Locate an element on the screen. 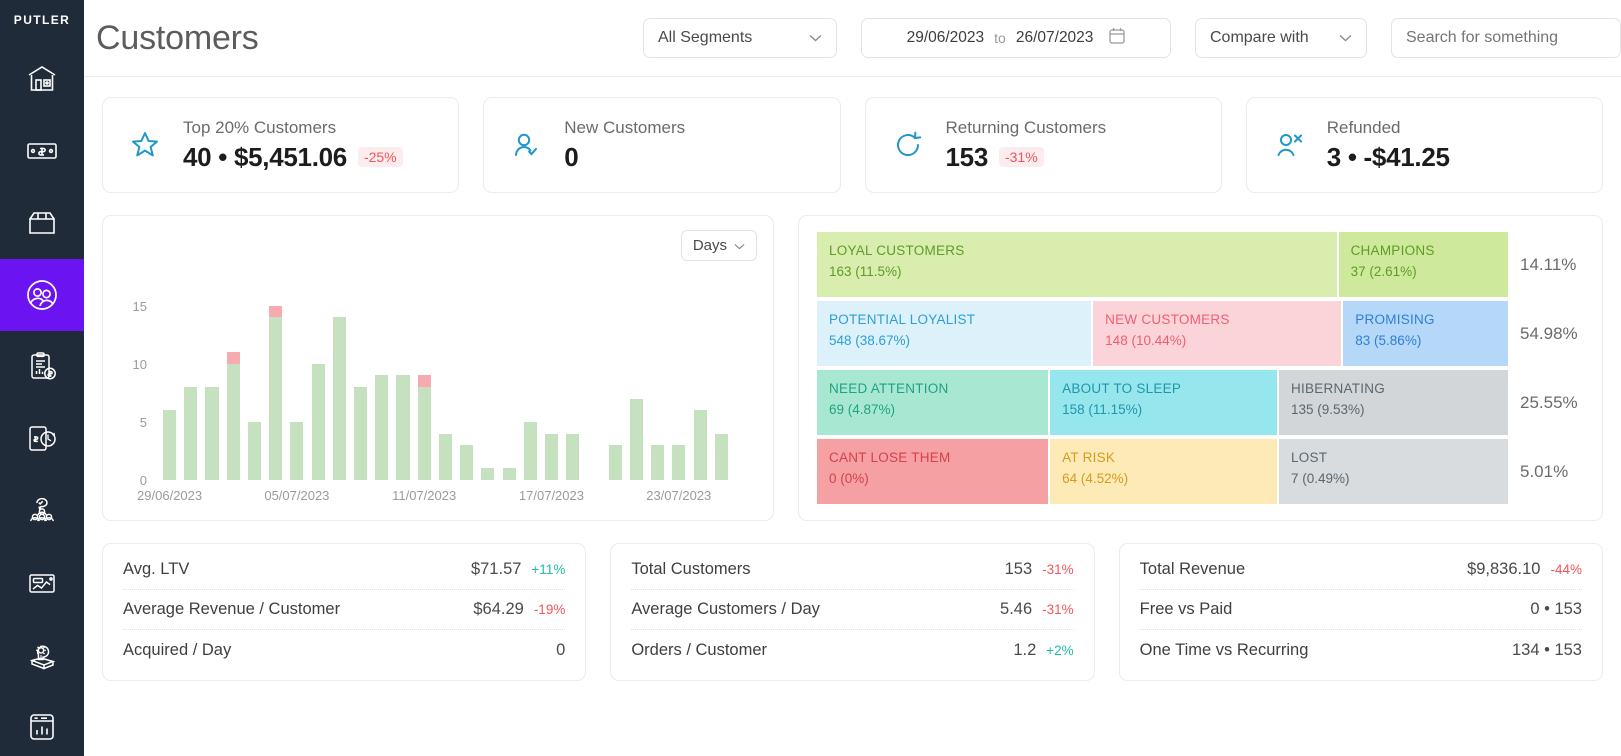 The width and height of the screenshot is (1621, 756). rfm-segment-cell: NEED ATTENTION 69 (4.87%) is located at coordinates (933, 402).